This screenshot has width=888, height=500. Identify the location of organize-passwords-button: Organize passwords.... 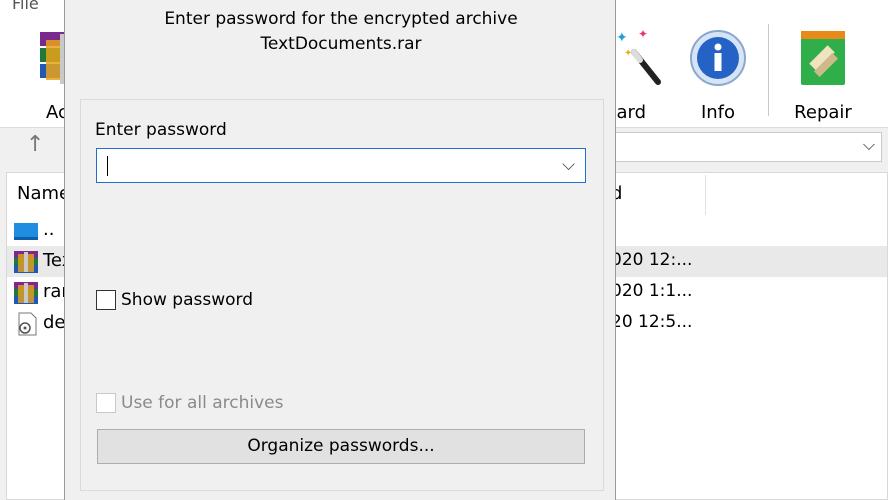
(341, 446).